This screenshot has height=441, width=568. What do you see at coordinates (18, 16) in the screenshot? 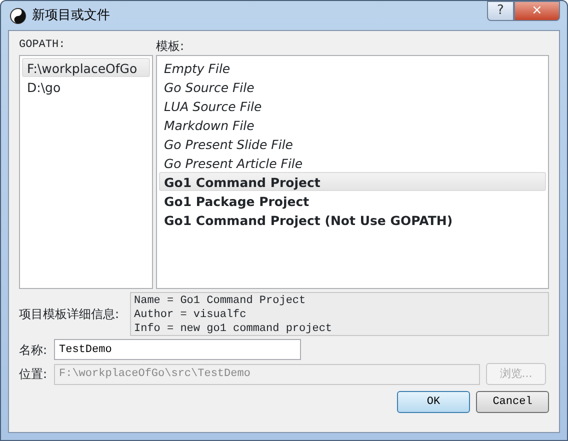
I see `app-icon` at bounding box center [18, 16].